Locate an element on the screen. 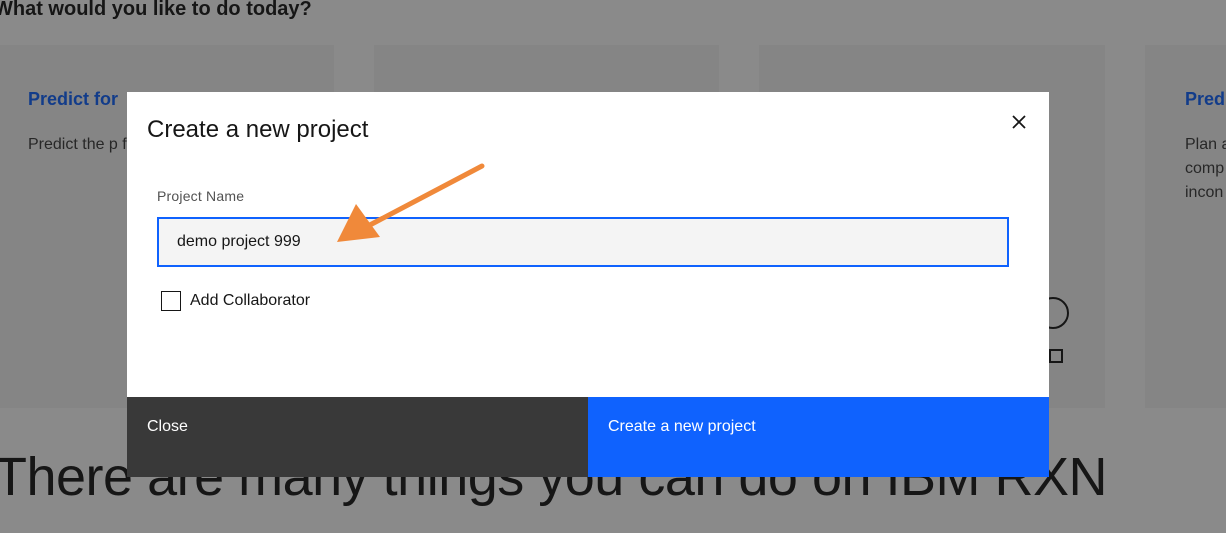 This screenshot has height=533, width=1226. project-name-label: Project Name is located at coordinates (201, 196).